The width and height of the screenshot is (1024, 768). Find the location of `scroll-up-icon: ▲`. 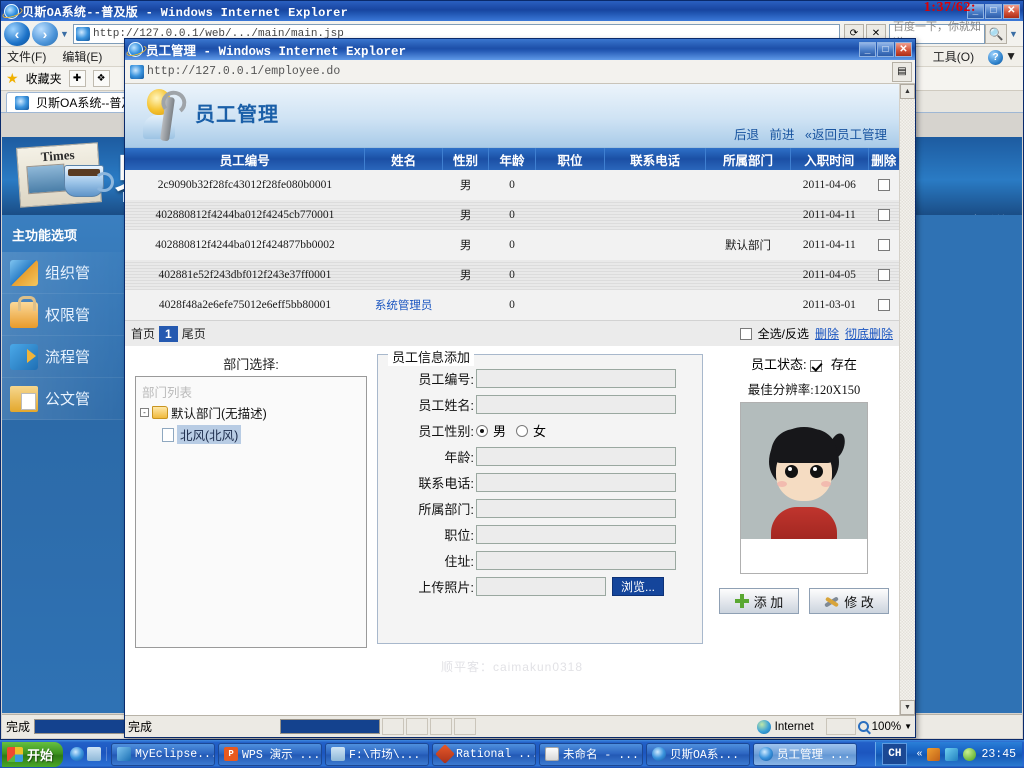

scroll-up-icon: ▲ is located at coordinates (907, 91).